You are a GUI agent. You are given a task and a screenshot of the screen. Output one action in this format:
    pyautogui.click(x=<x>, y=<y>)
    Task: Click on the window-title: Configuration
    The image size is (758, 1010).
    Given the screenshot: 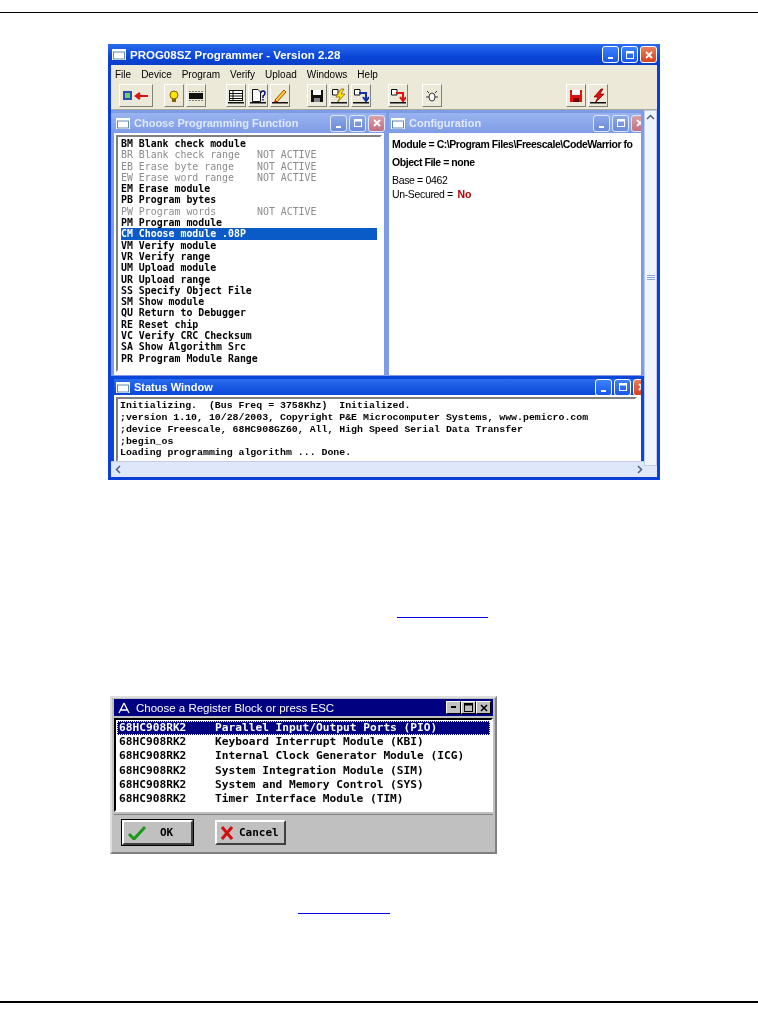 What is the action you would take?
    pyautogui.click(x=446, y=123)
    